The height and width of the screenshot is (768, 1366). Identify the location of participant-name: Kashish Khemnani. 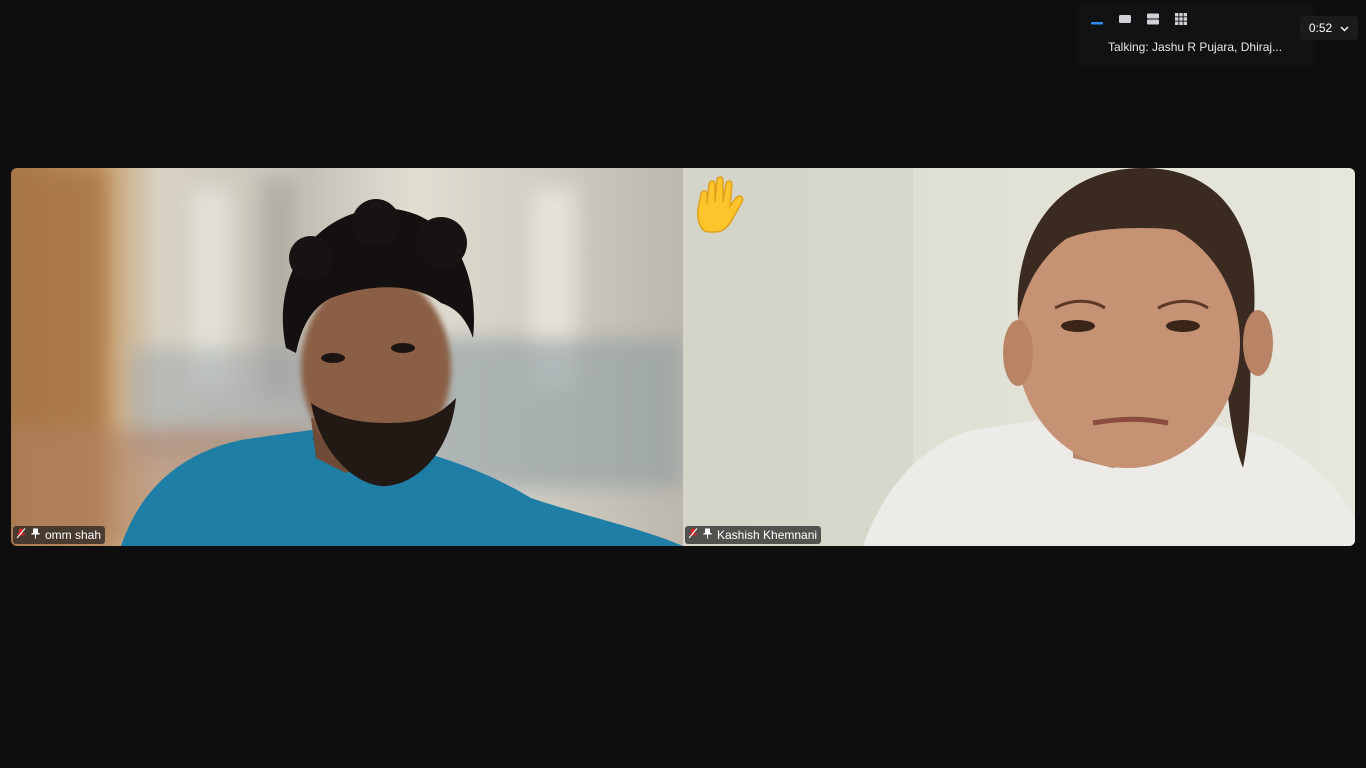
(767, 535).